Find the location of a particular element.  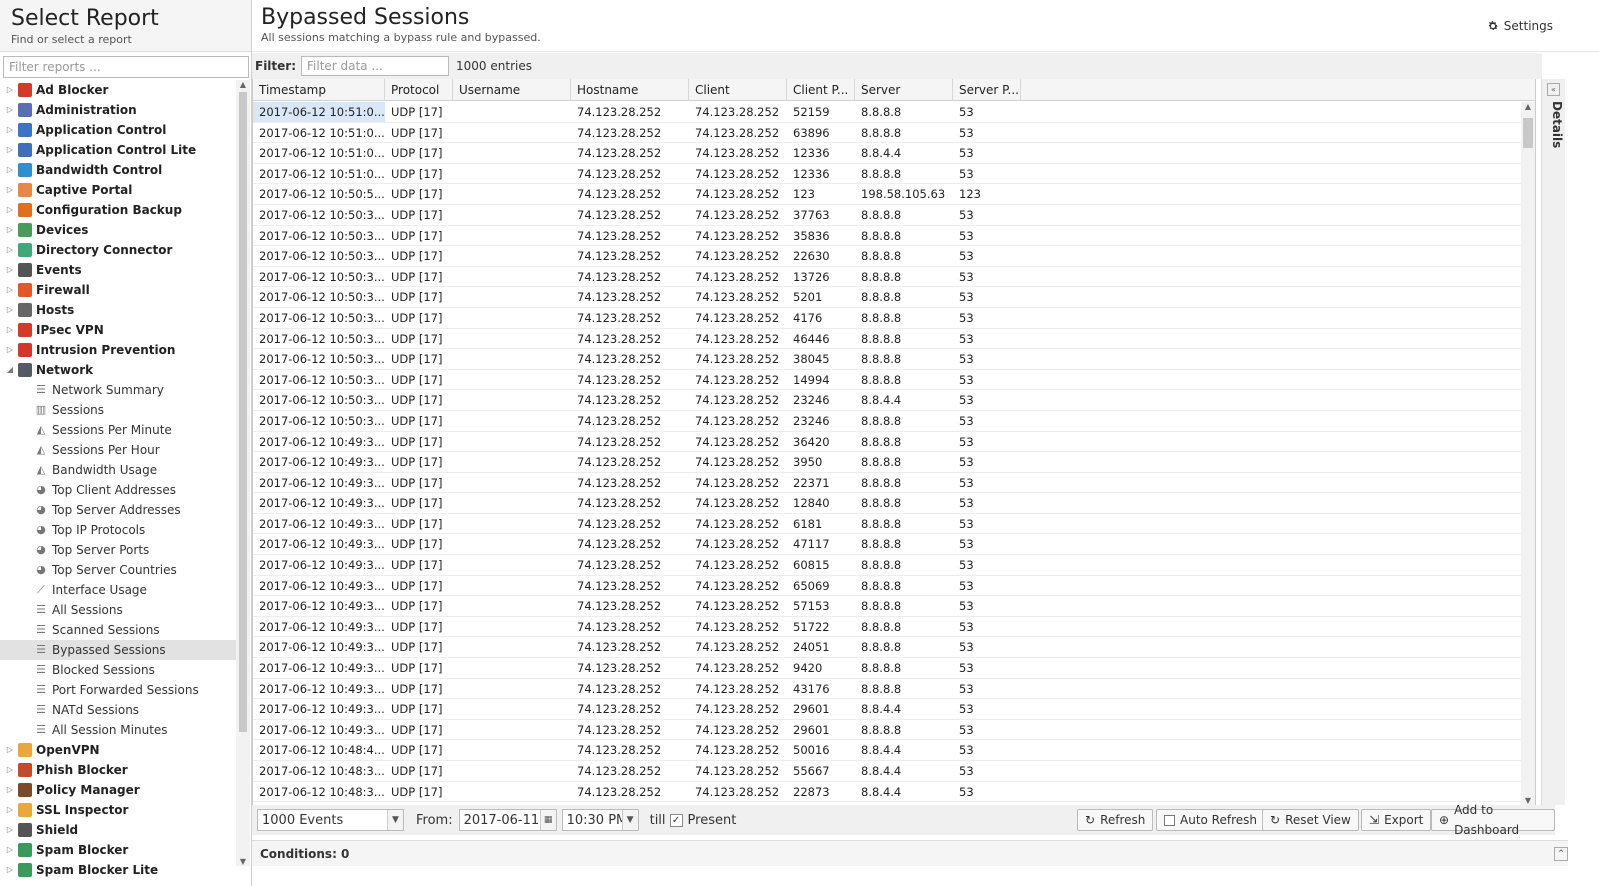

auto-refresh-button: Auto Refresh is located at coordinates (1210, 820).